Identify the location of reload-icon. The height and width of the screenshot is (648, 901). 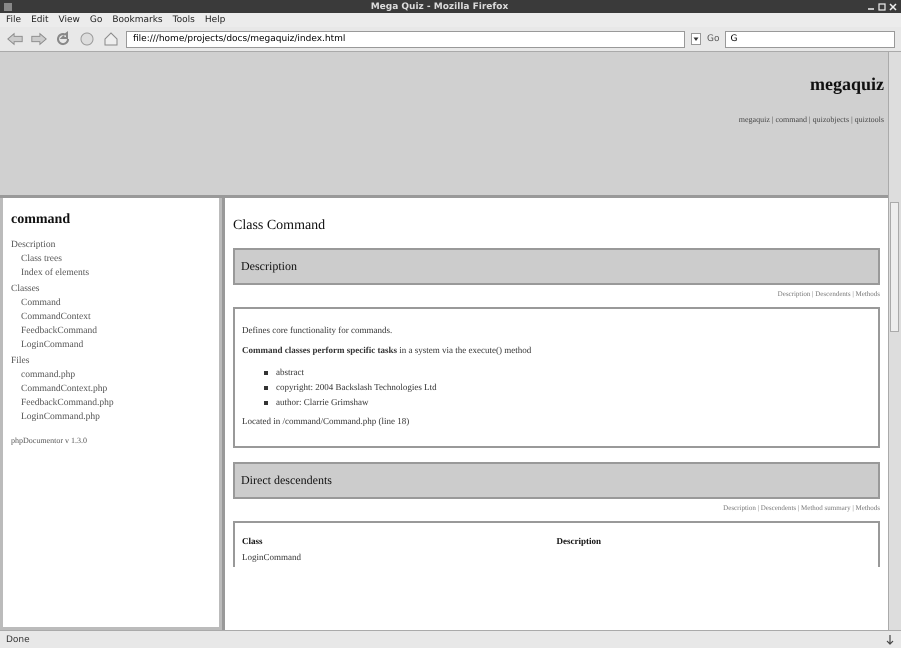
(63, 39).